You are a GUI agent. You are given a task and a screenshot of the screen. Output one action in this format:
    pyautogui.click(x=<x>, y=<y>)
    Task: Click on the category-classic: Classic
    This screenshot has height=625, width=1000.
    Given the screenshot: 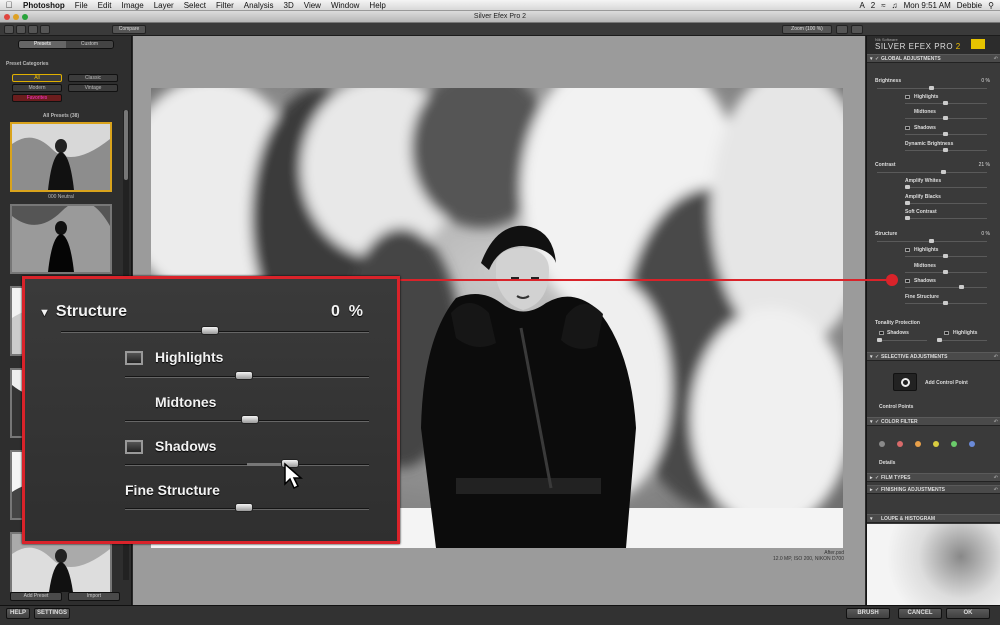 What is the action you would take?
    pyautogui.click(x=93, y=78)
    